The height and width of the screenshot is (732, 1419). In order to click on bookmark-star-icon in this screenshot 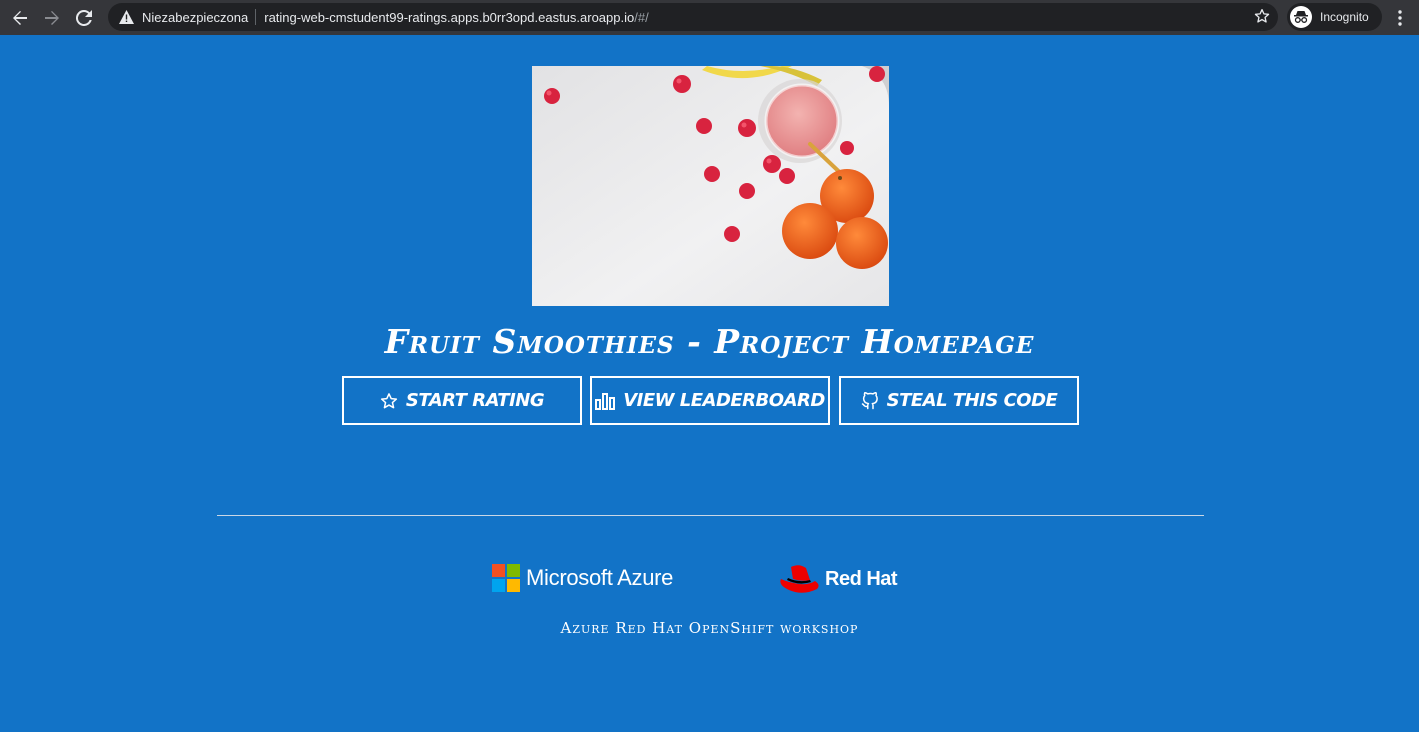, I will do `click(1262, 18)`.